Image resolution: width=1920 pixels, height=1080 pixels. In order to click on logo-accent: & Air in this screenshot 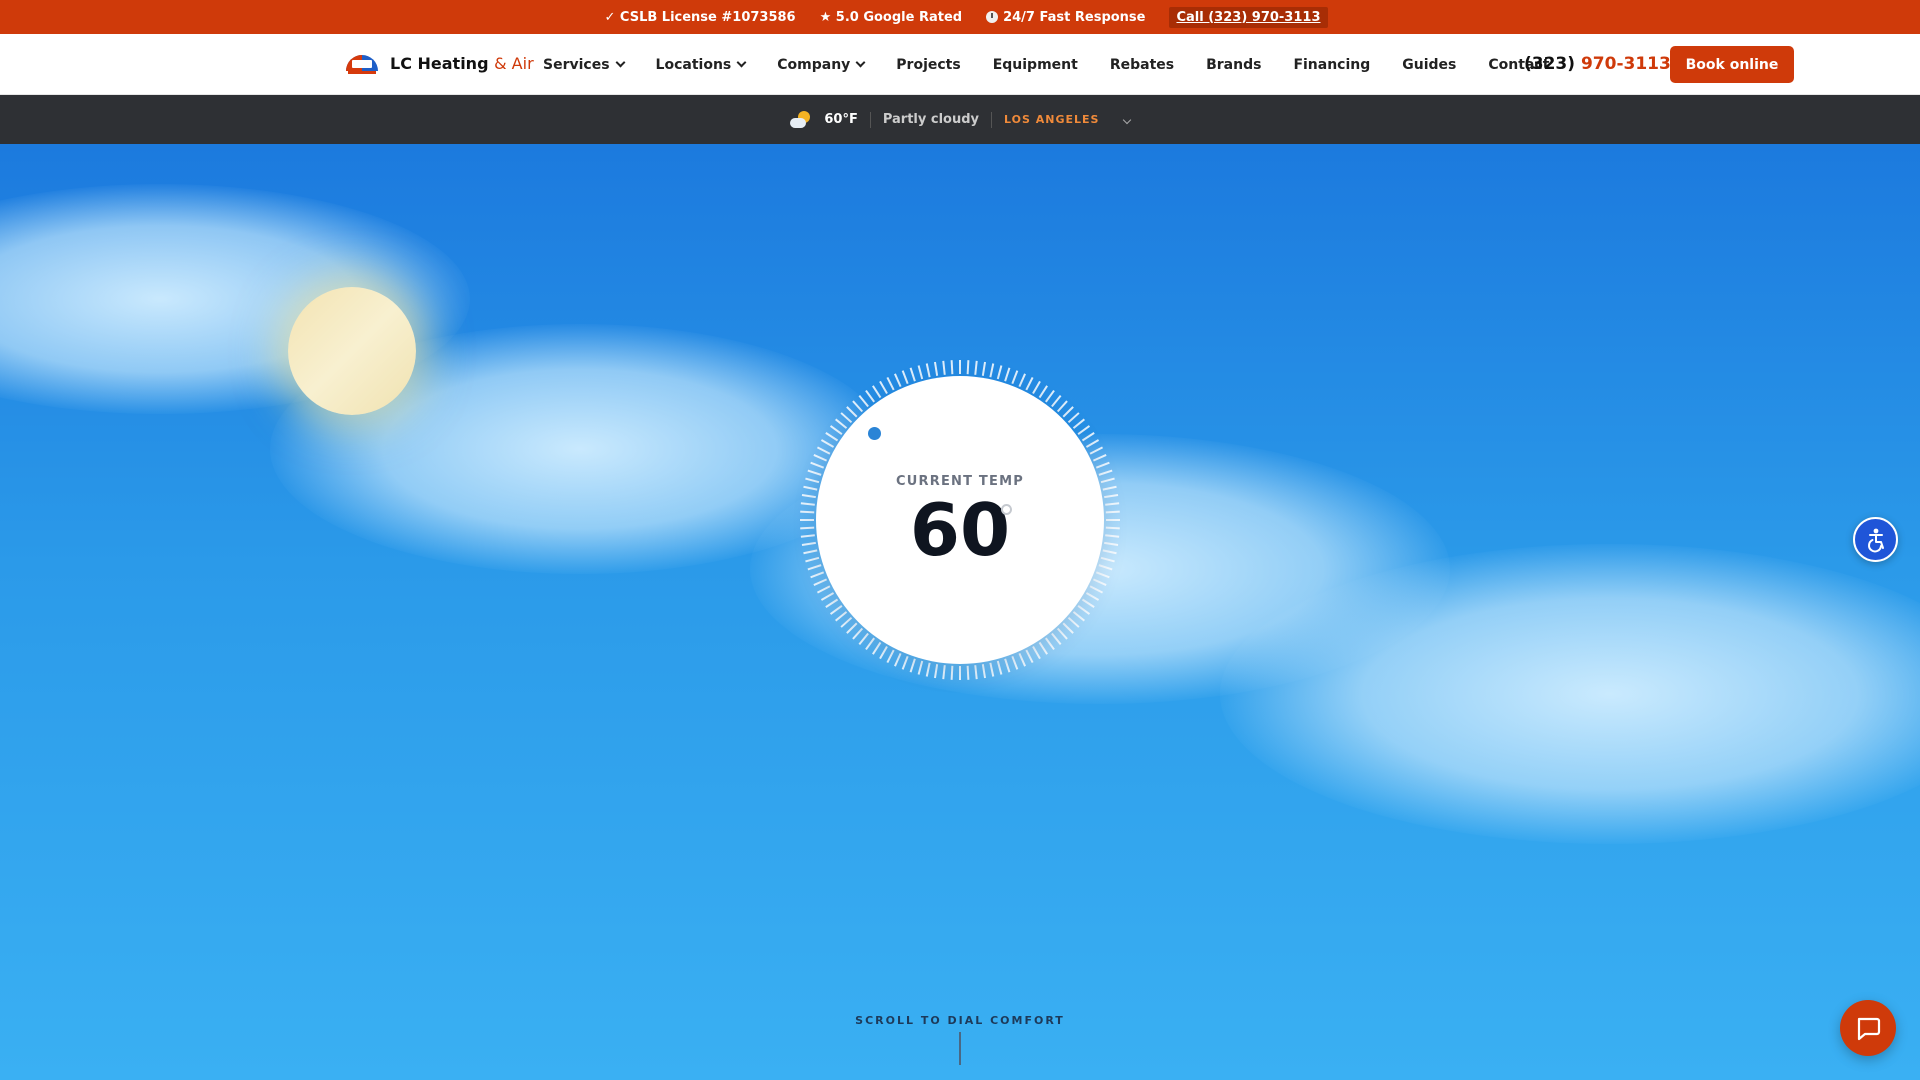, I will do `click(514, 63)`.